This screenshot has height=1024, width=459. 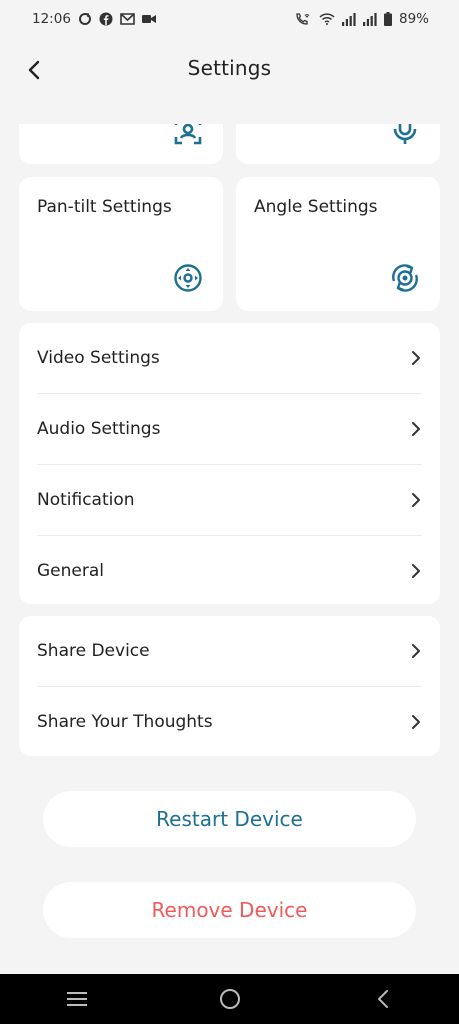 I want to click on recent-apps-icon, so click(x=76, y=999).